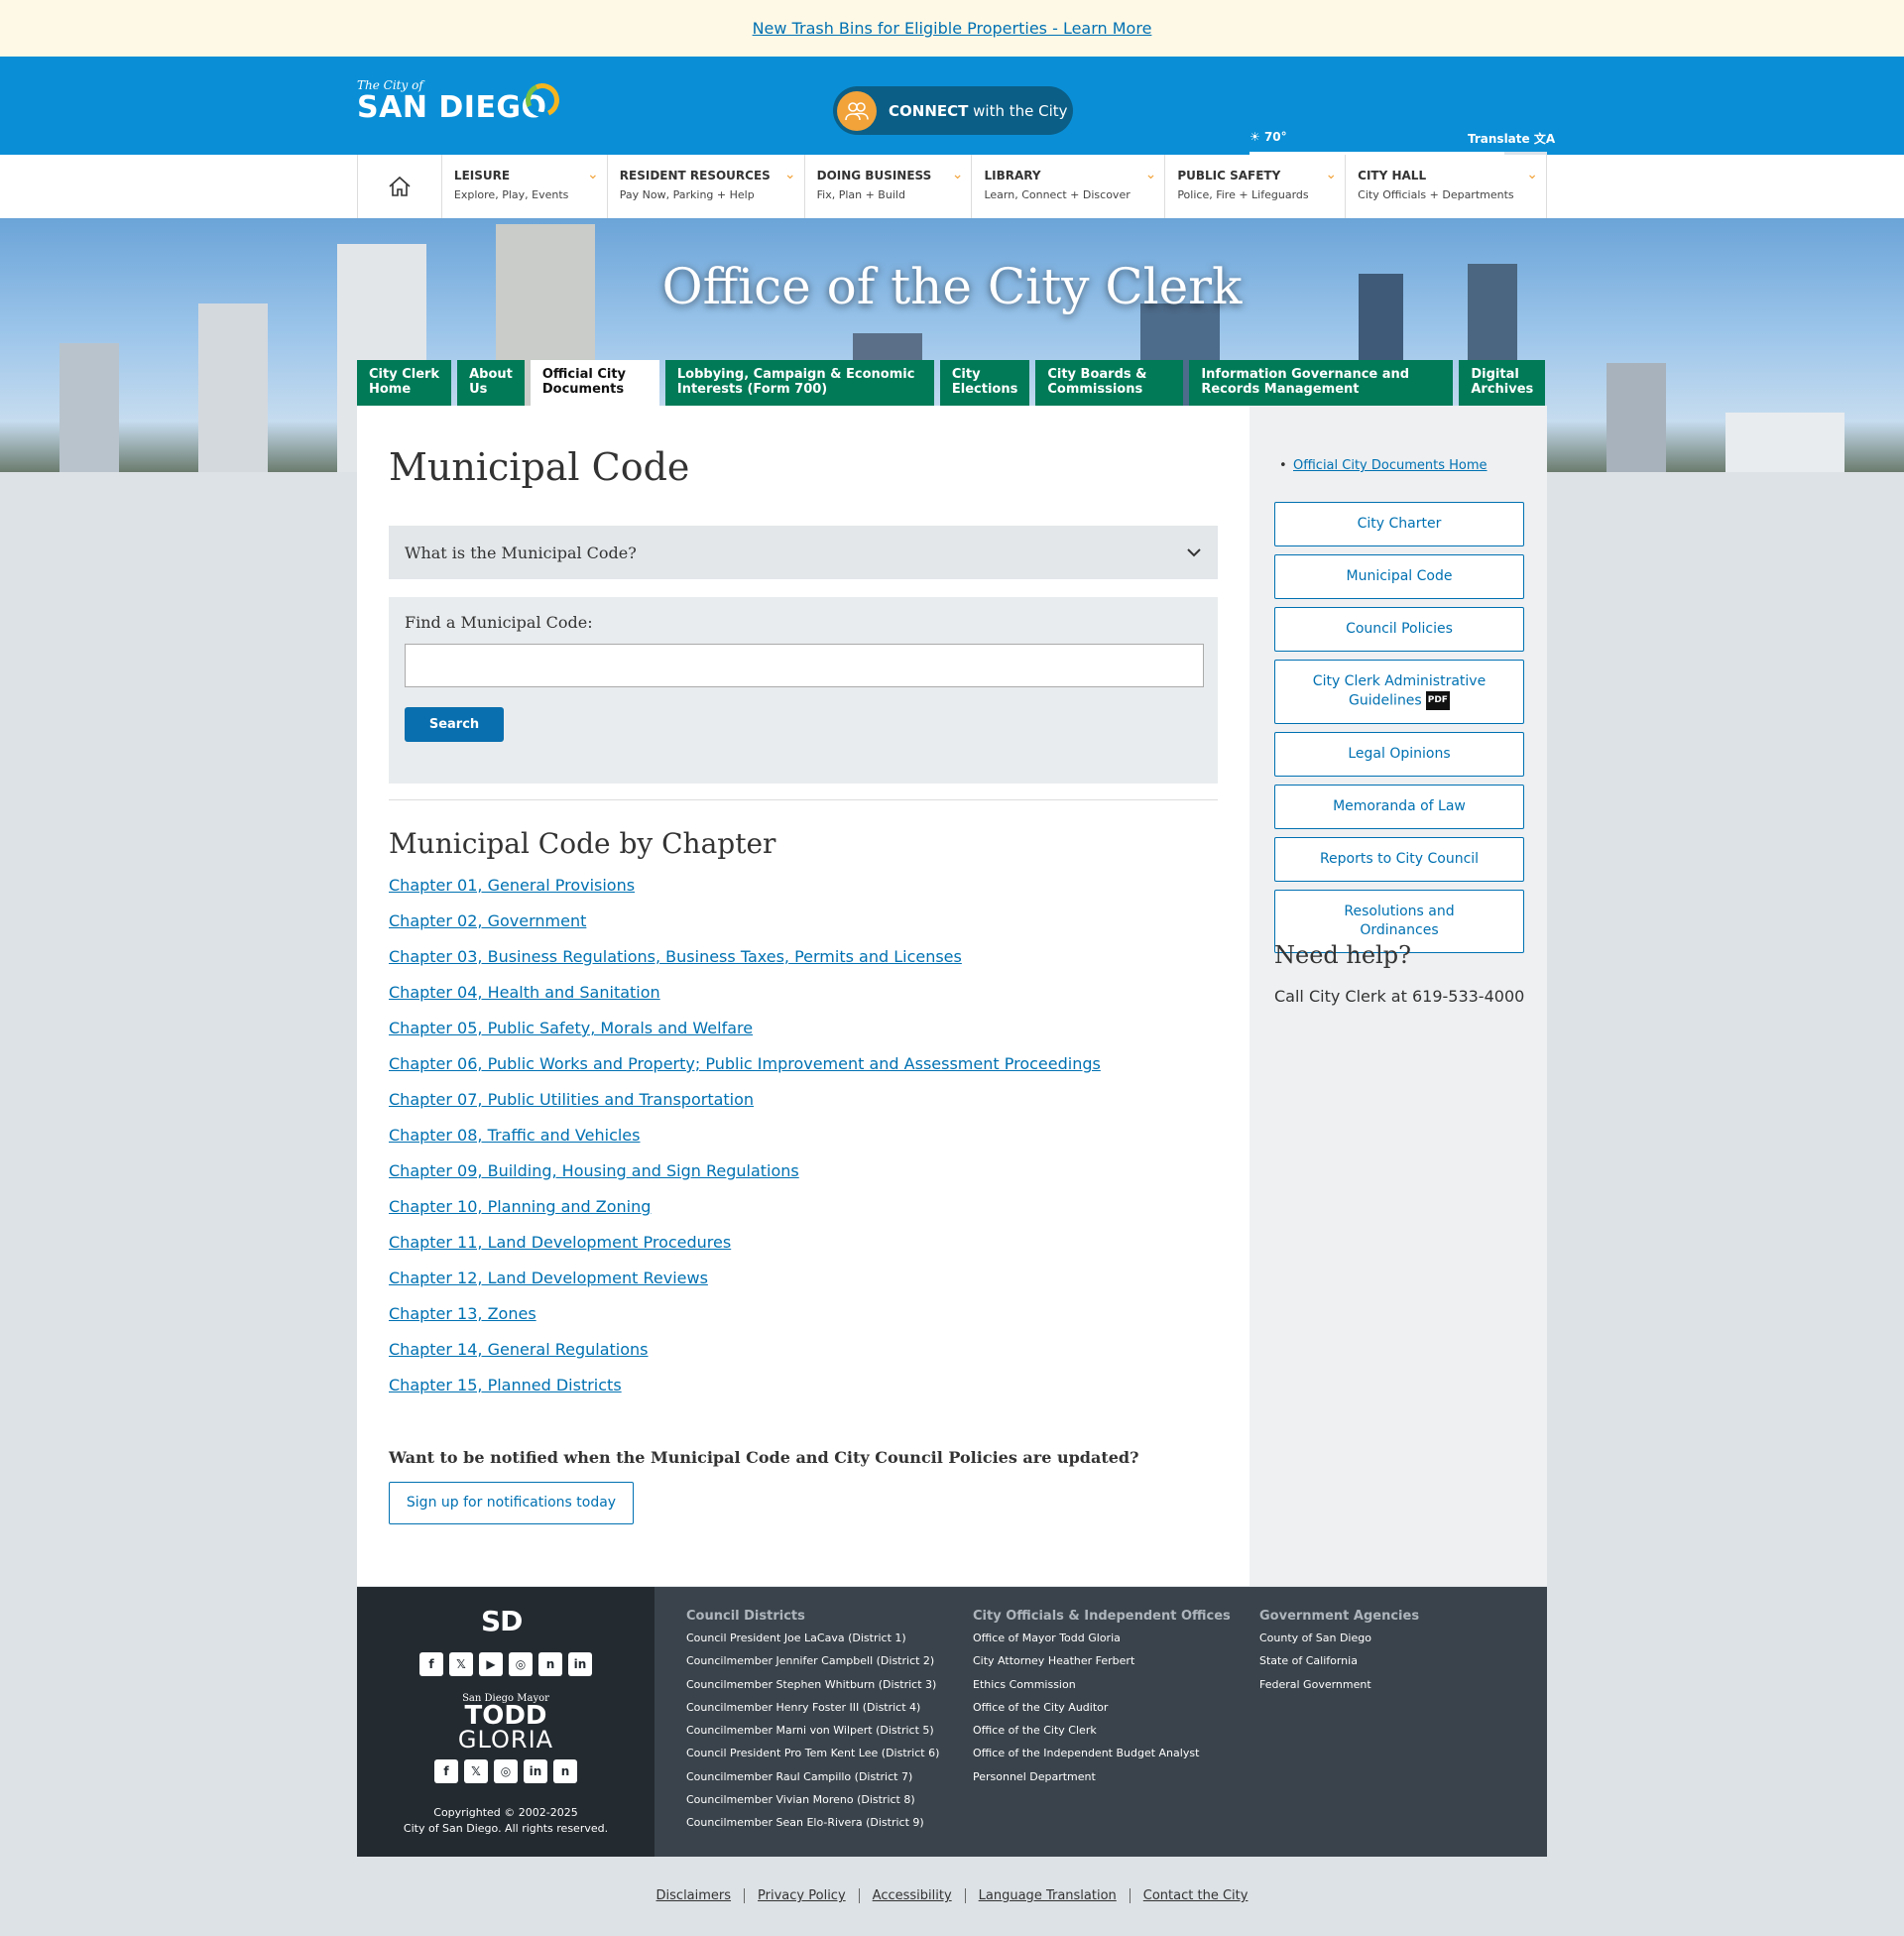  Describe the element at coordinates (1339, 1665) in the screenshot. I see `footer-link: State of California` at that location.